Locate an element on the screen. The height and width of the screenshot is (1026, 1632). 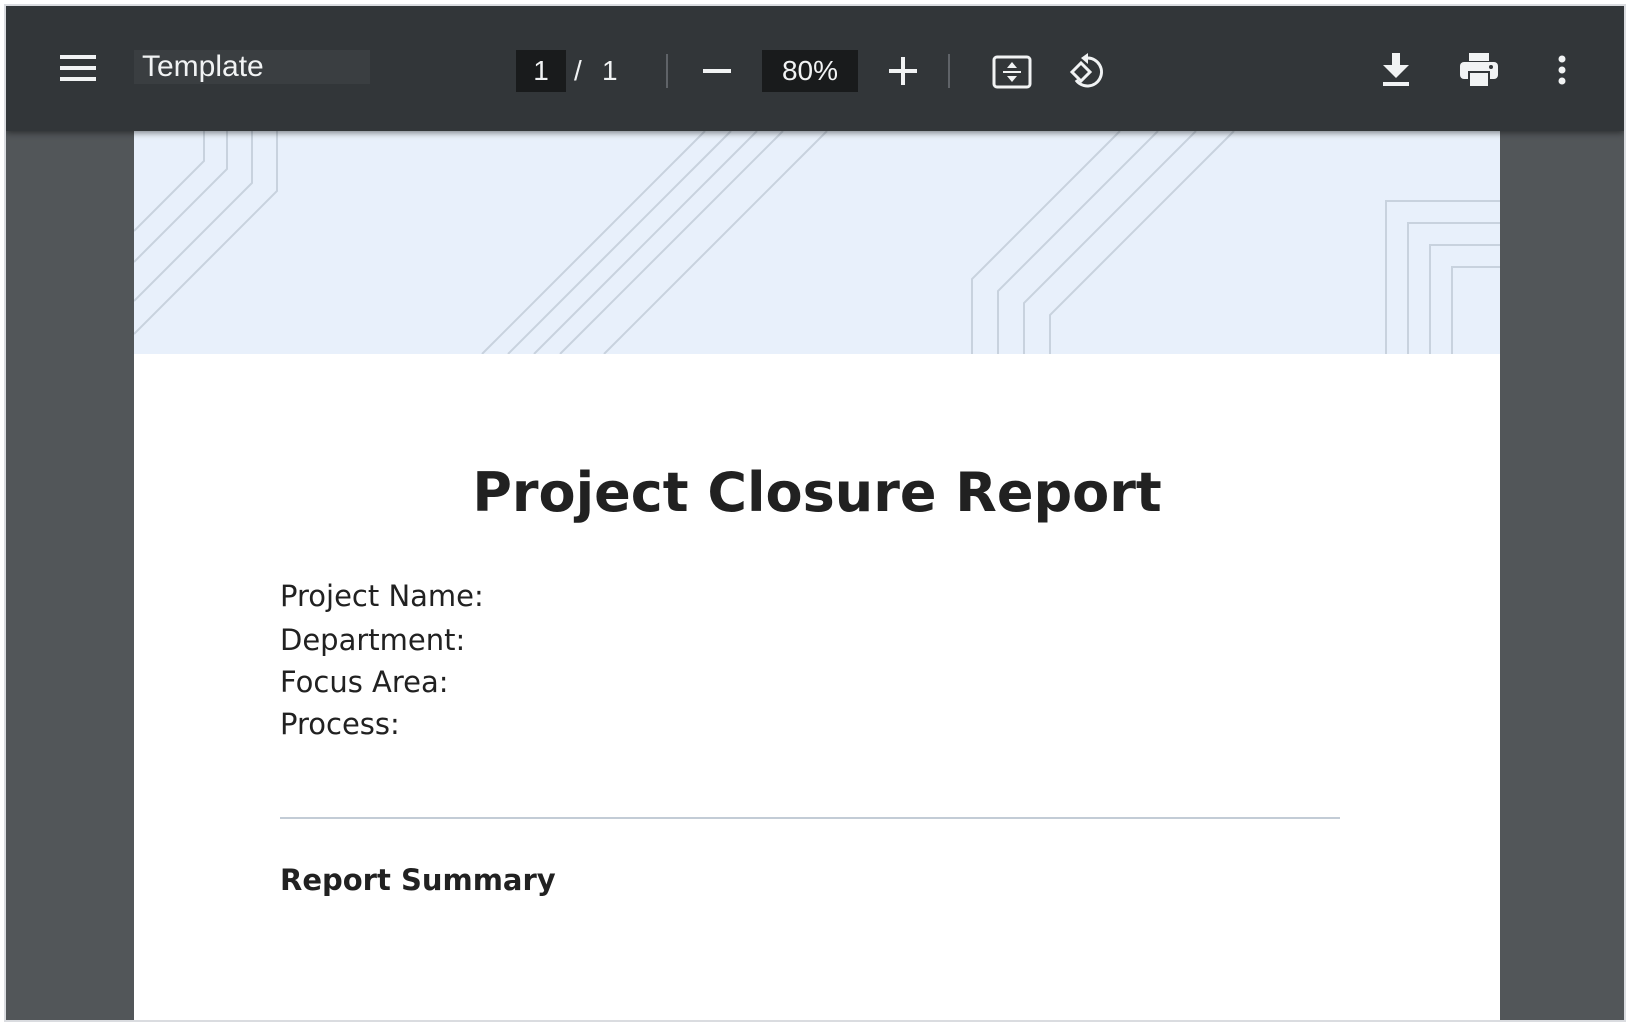
pdf-toolbar: Template 1 / 1 80% is located at coordinates (815, 68).